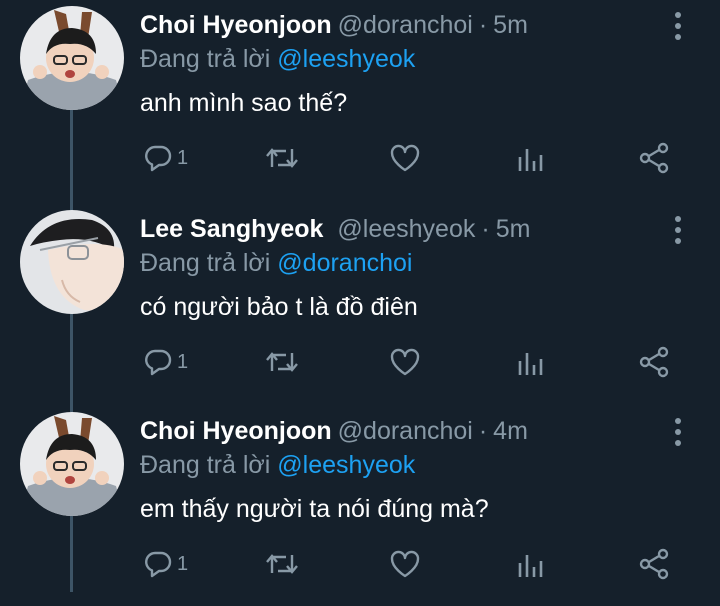 This screenshot has height=606, width=720. What do you see at coordinates (231, 229) in the screenshot?
I see `display-name: Lee Sanghyeok` at bounding box center [231, 229].